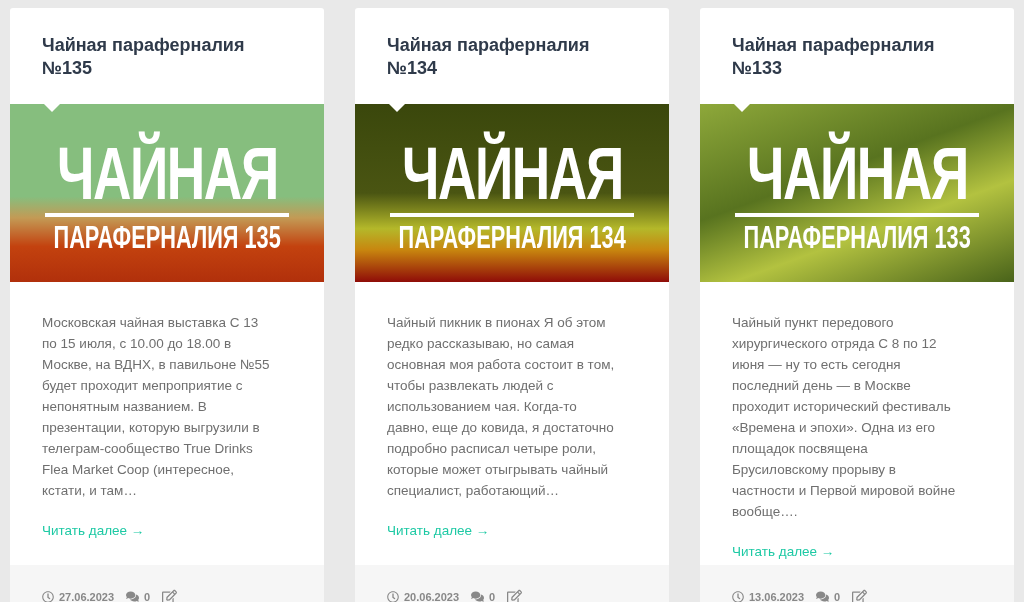 This screenshot has width=1024, height=602. I want to click on cover-image: ЧАЙНАЯ ПАРАФЕРНАЛИЯ 134, so click(512, 193).